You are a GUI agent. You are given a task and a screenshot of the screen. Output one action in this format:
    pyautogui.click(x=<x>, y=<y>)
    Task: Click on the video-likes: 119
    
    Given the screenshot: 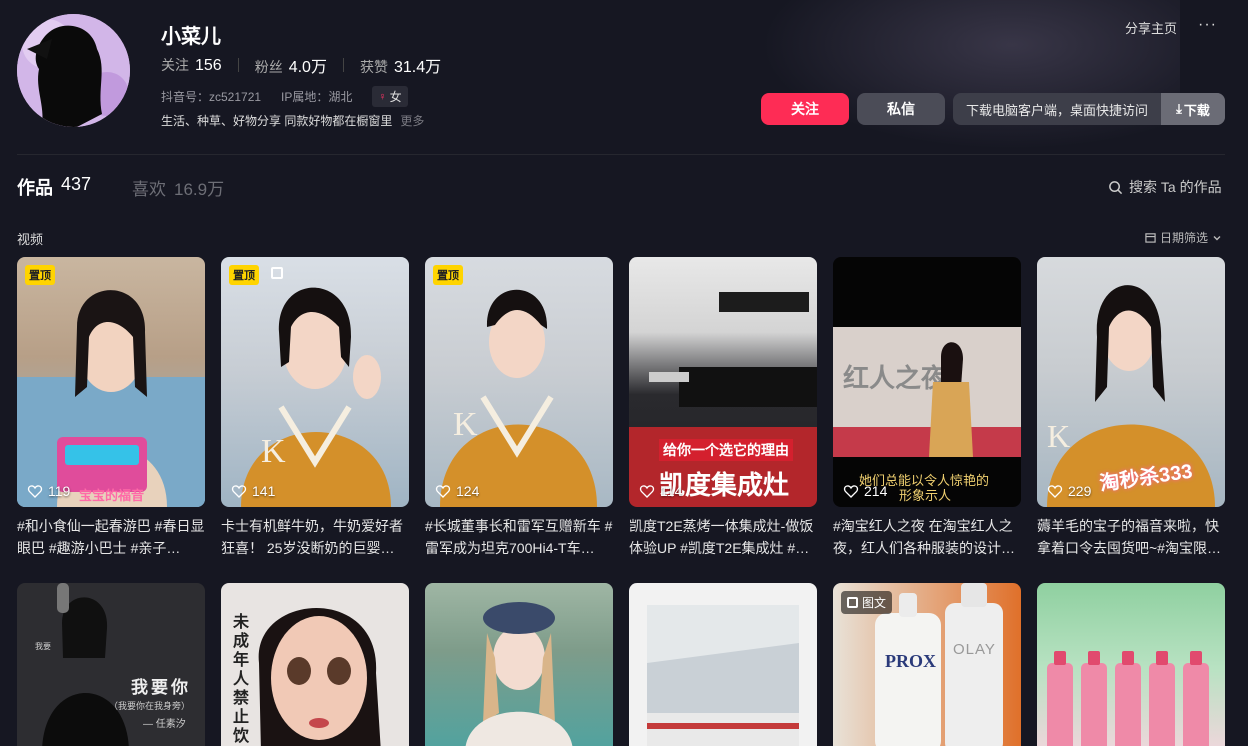 What is the action you would take?
    pyautogui.click(x=48, y=491)
    